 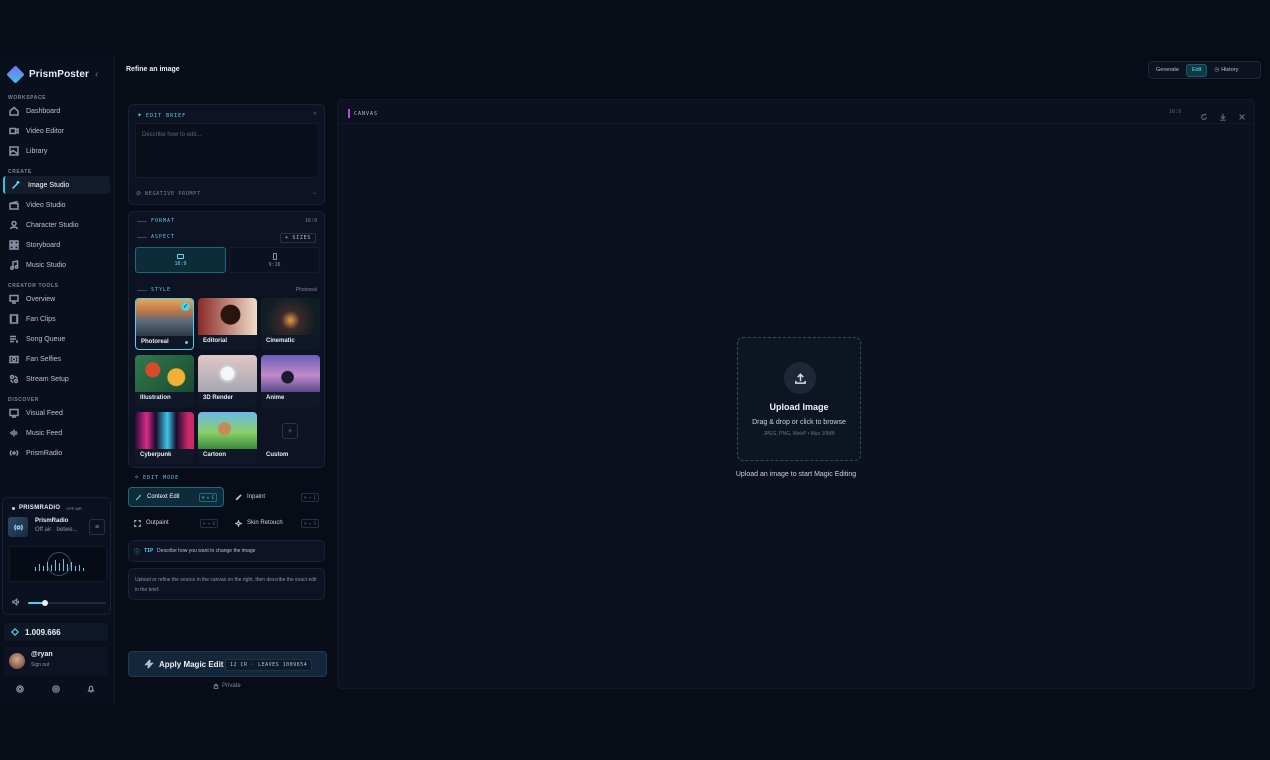 What do you see at coordinates (176, 497) in the screenshot?
I see `mode-context-edit: Context Edit ⌘ + C` at bounding box center [176, 497].